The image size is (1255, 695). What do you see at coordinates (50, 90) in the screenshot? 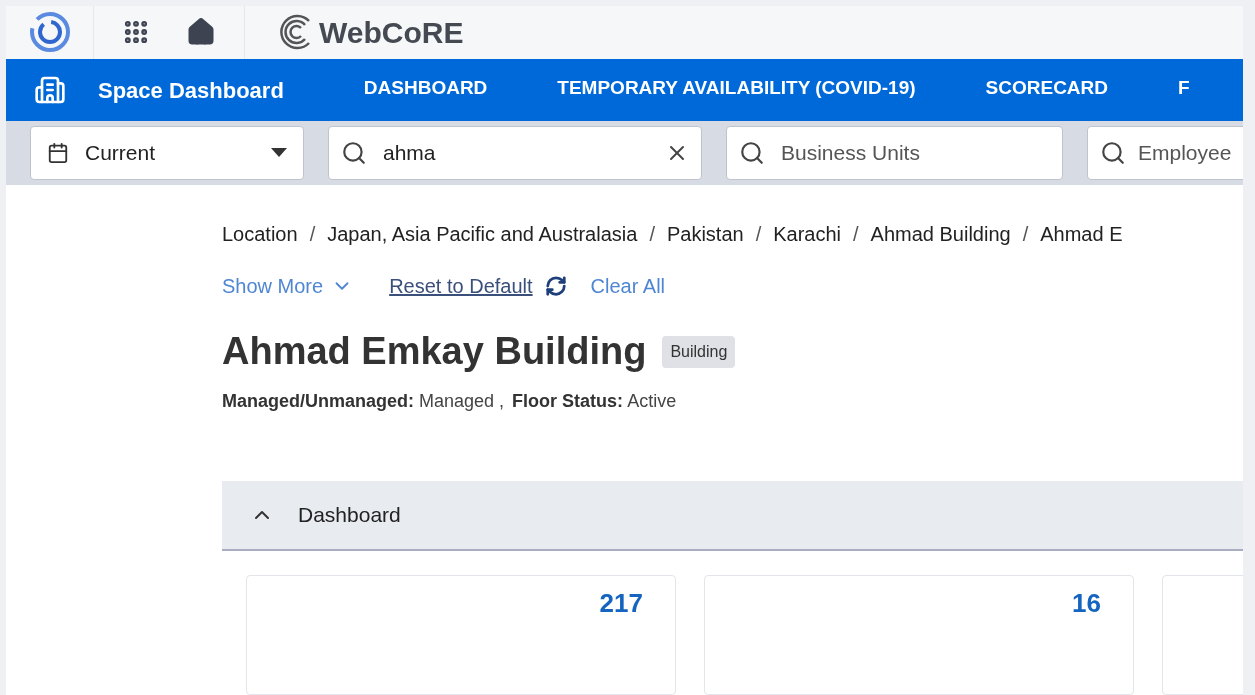
I see `building-icon` at bounding box center [50, 90].